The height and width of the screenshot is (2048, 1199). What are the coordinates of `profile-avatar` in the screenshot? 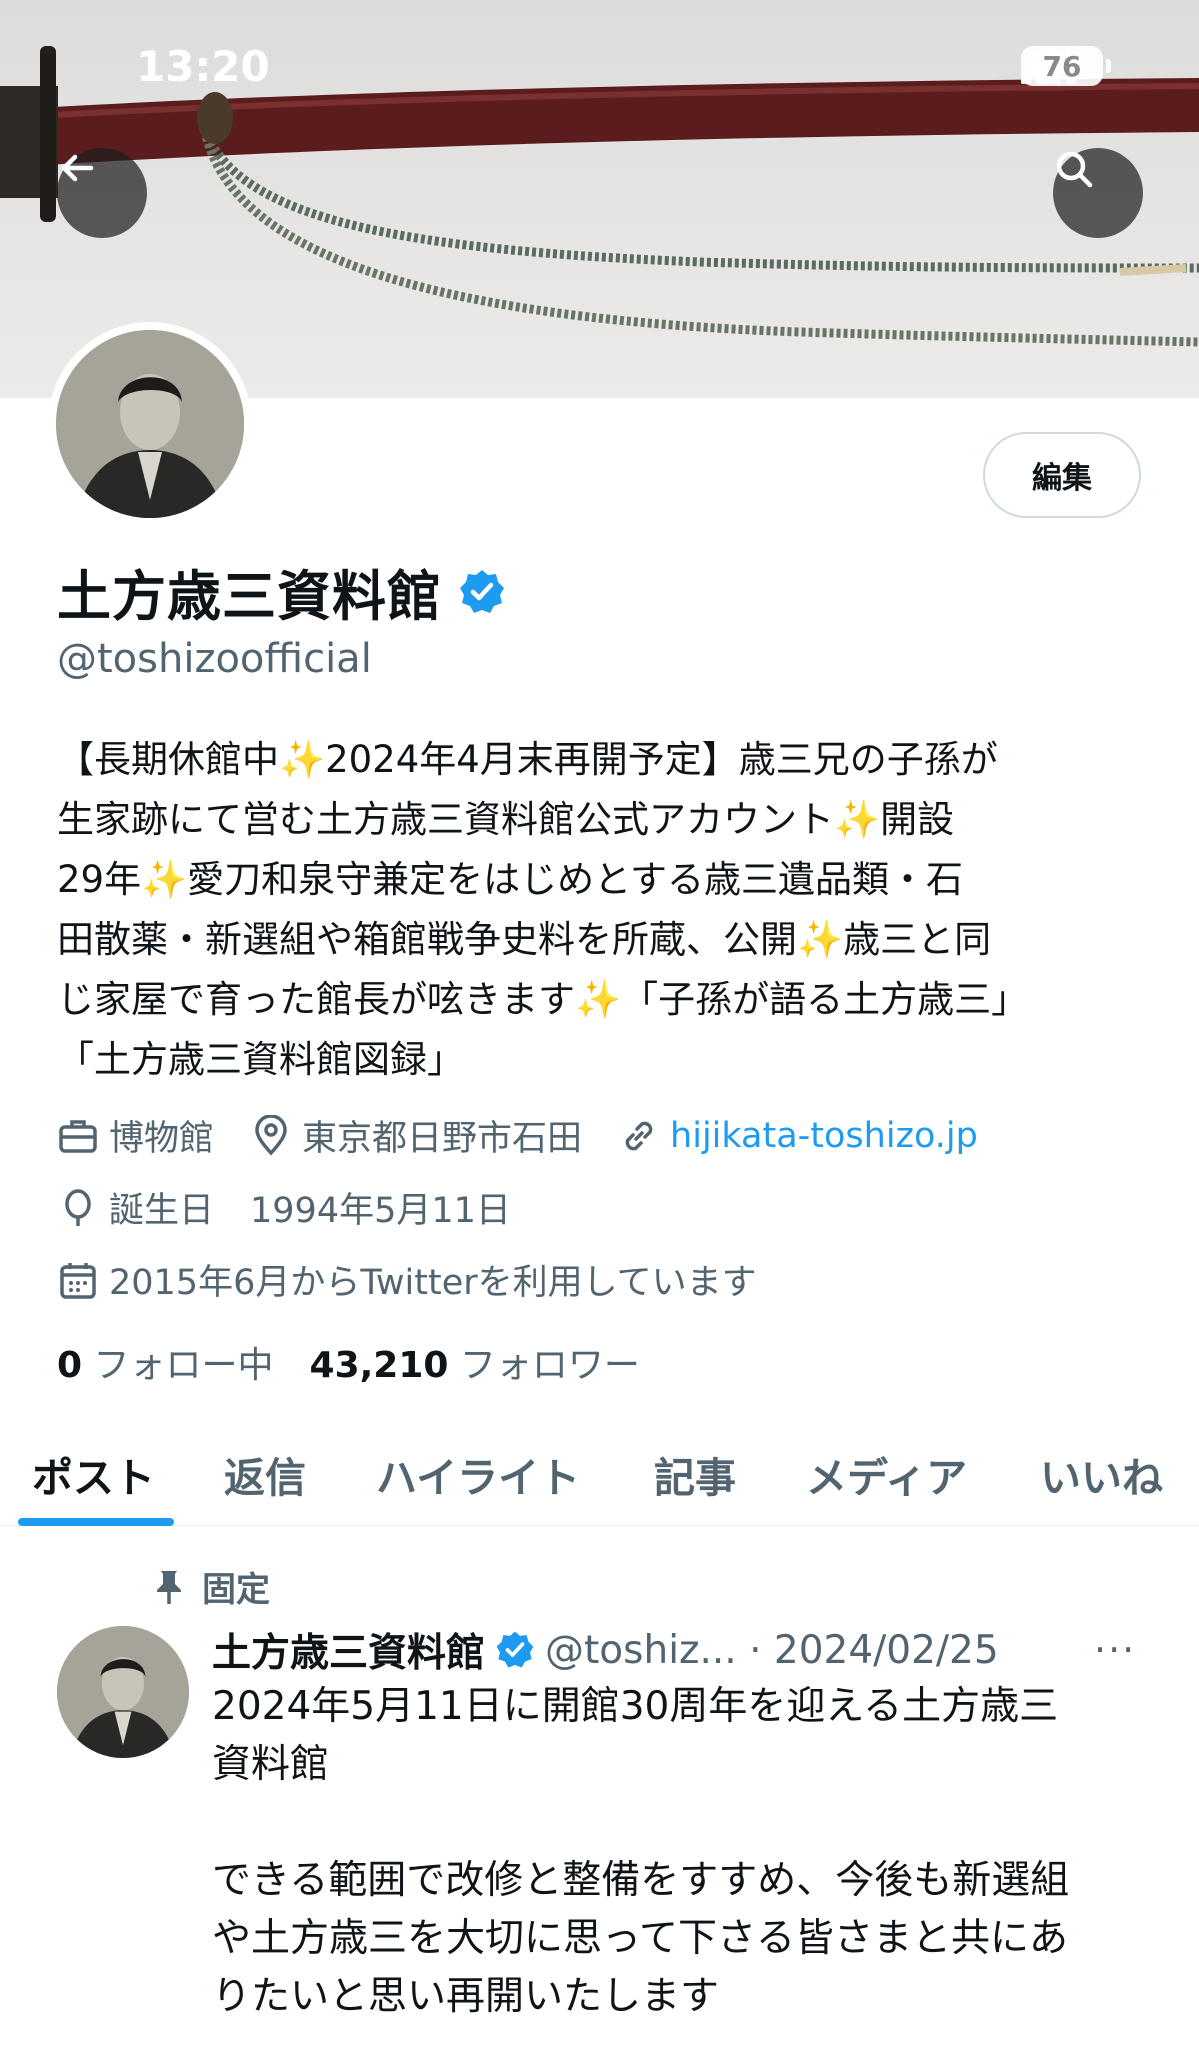 It's located at (150, 424).